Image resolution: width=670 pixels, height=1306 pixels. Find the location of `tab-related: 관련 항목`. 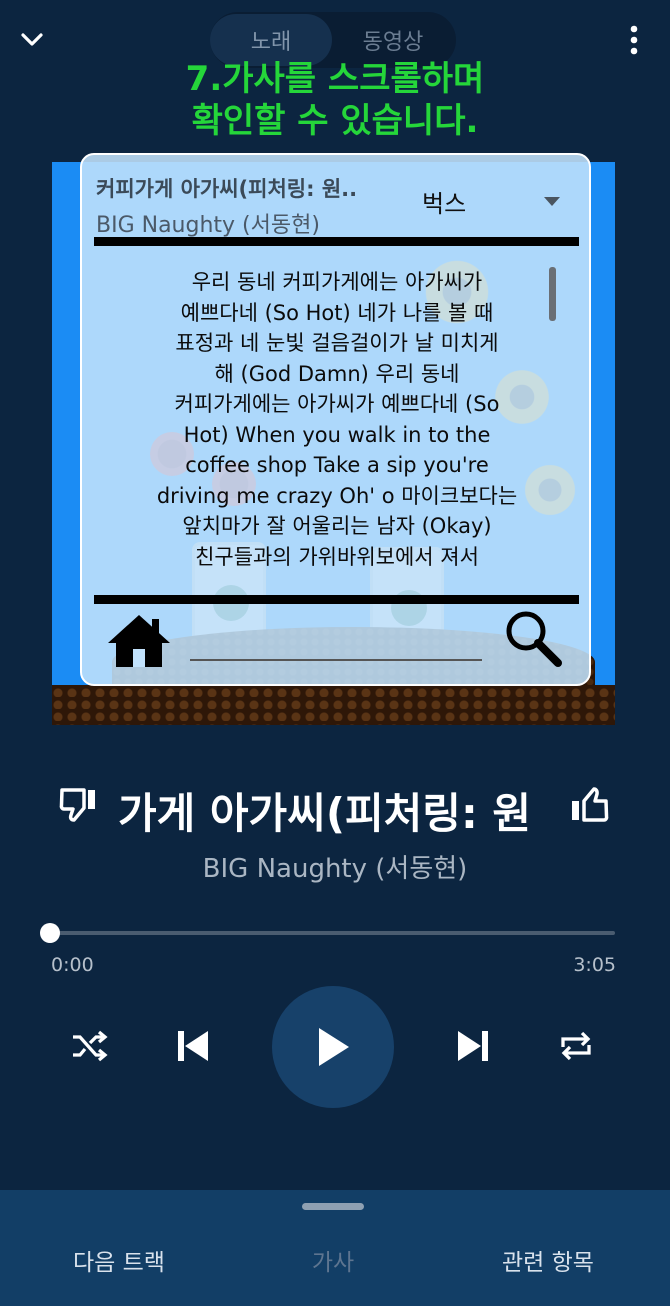

tab-related: 관련 항목 is located at coordinates (548, 1260).